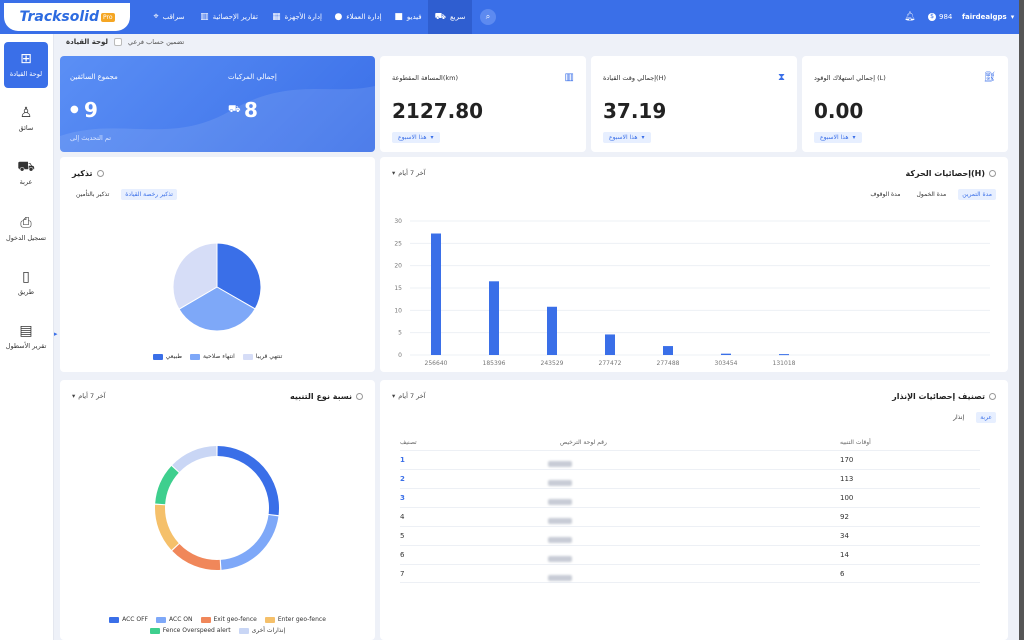 The image size is (1024, 640). Describe the element at coordinates (358, 17) in the screenshot. I see `nav-customers: ● إدارة العملاء` at that location.